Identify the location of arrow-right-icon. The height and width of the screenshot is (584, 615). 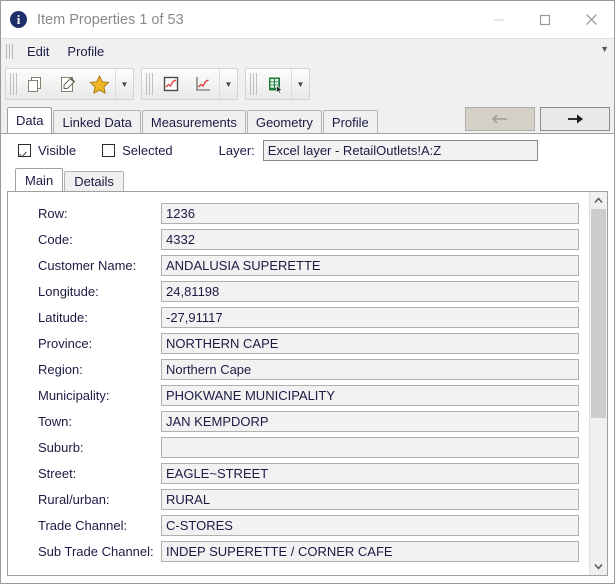
(575, 119).